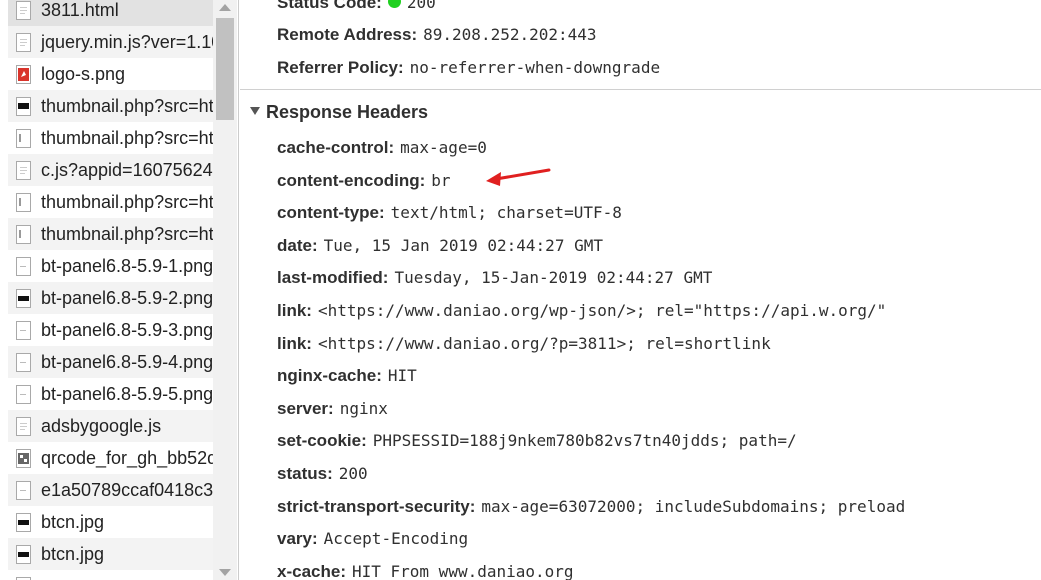  What do you see at coordinates (225, 572) in the screenshot?
I see `scroll-down-arrow-icon` at bounding box center [225, 572].